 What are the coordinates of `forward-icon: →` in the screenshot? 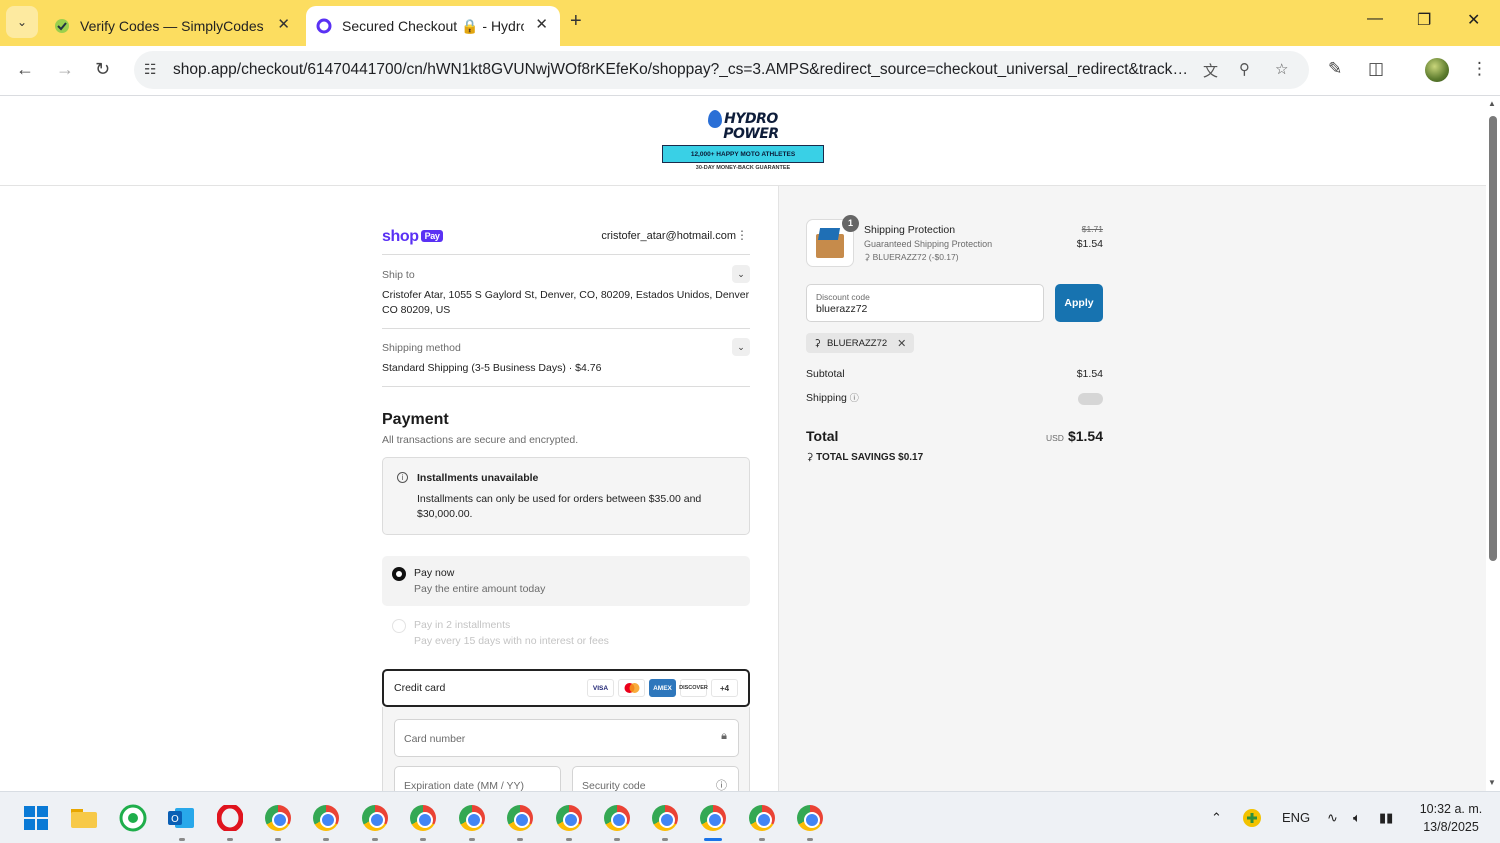 It's located at (65, 69).